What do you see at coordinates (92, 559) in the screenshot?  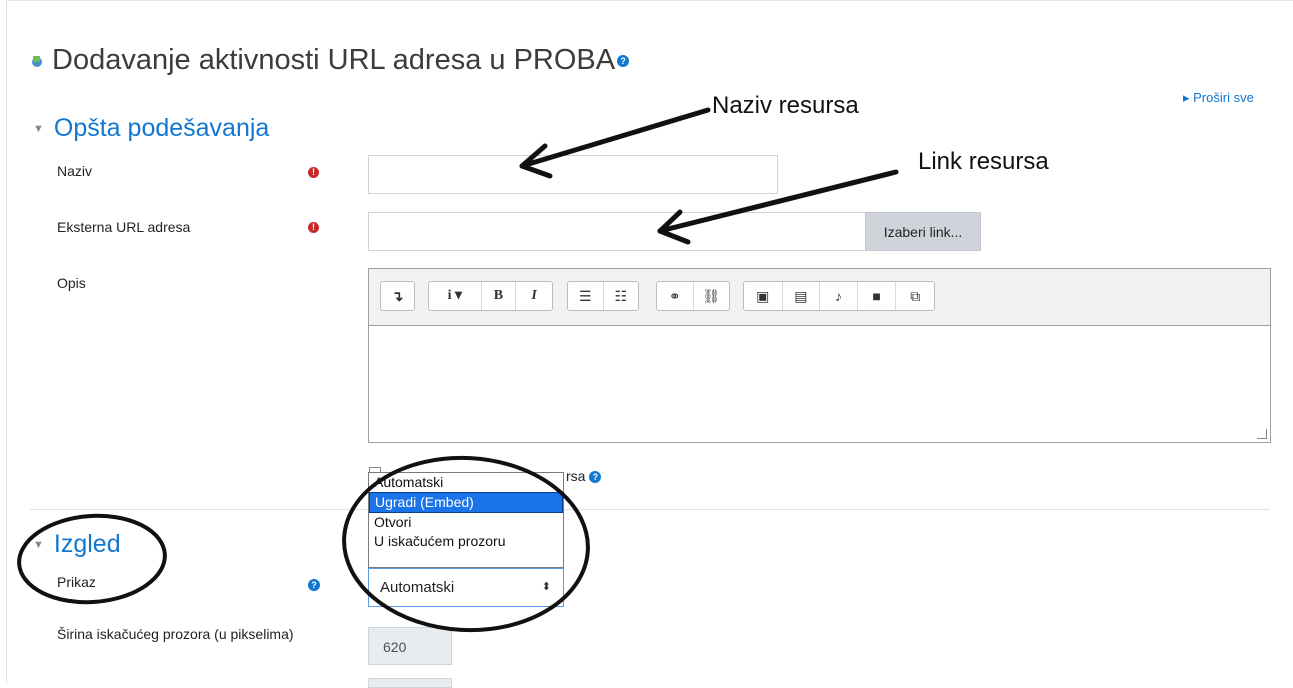 I see `circle-izgled-icon` at bounding box center [92, 559].